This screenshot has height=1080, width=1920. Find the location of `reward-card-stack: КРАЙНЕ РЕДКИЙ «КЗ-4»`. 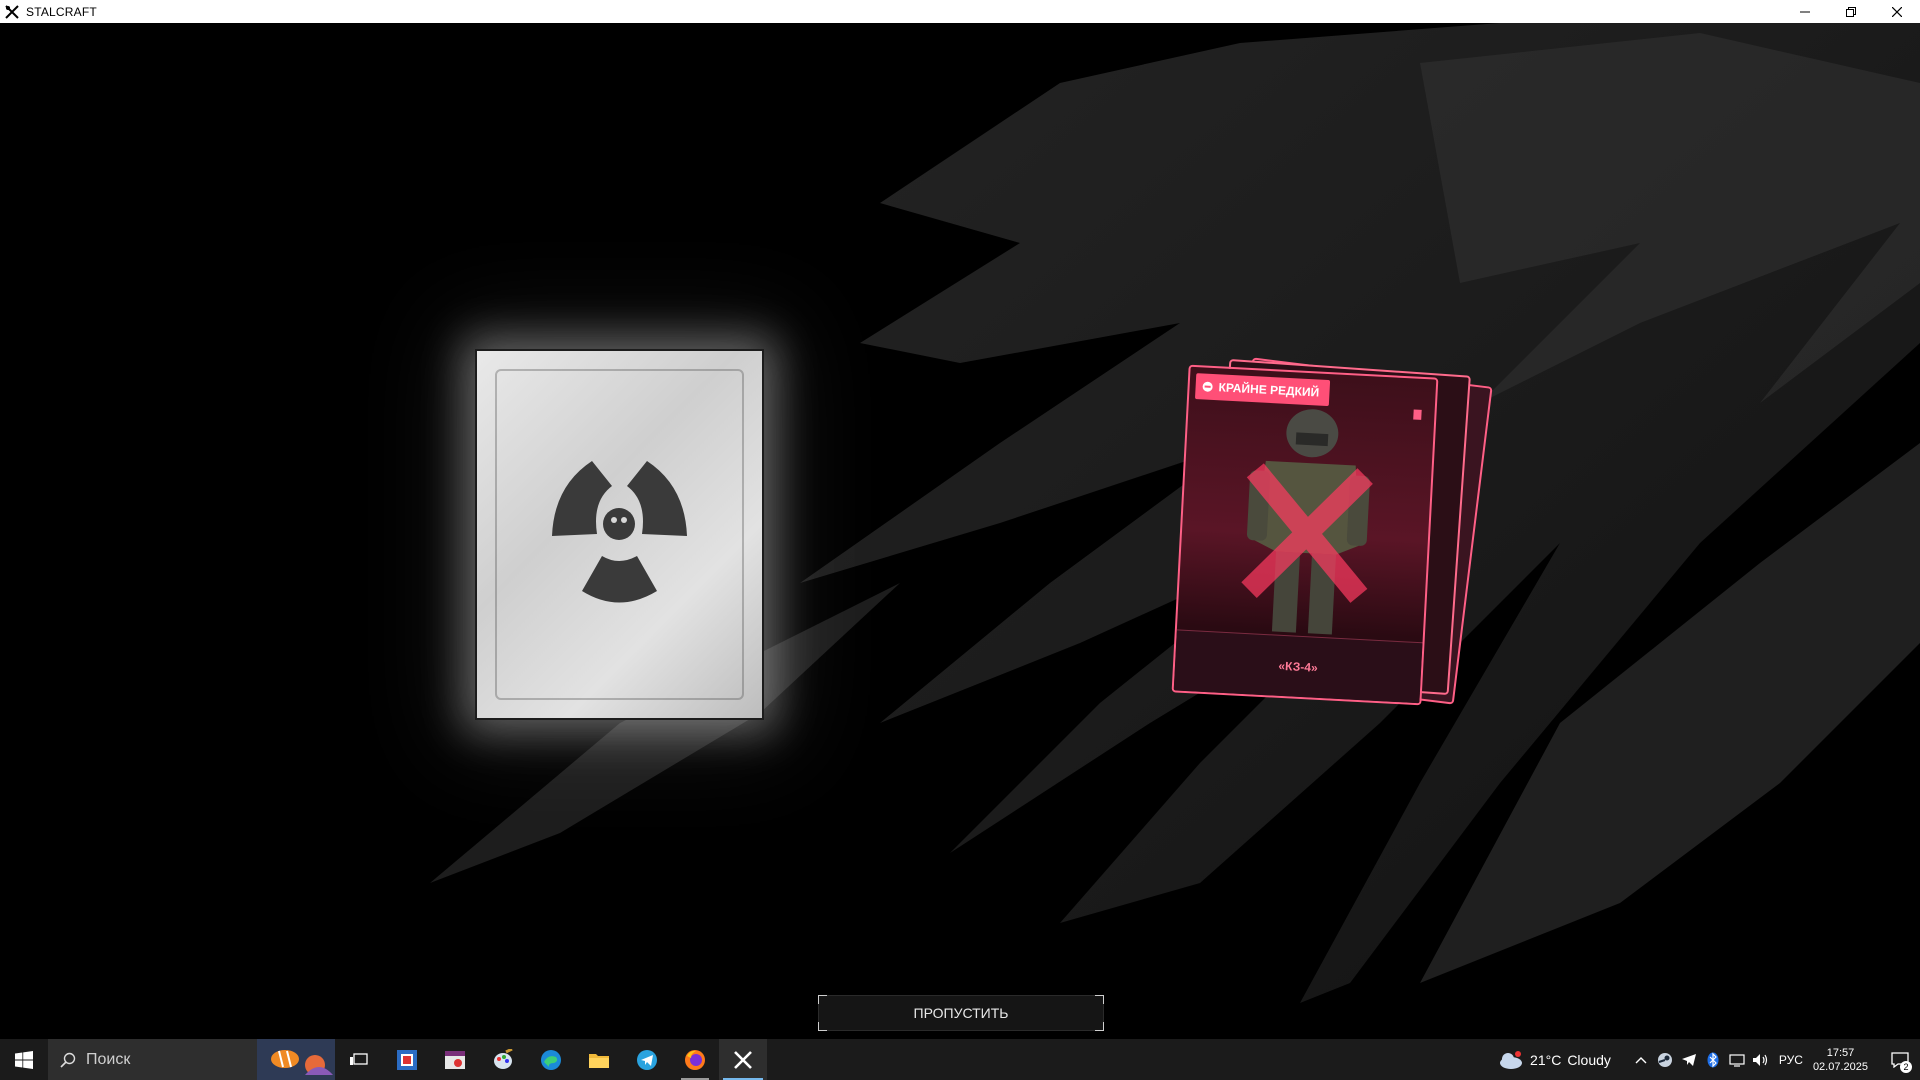

reward-card-stack: КРАЙНЕ РЕДКИЙ «КЗ-4» is located at coordinates (1332, 539).